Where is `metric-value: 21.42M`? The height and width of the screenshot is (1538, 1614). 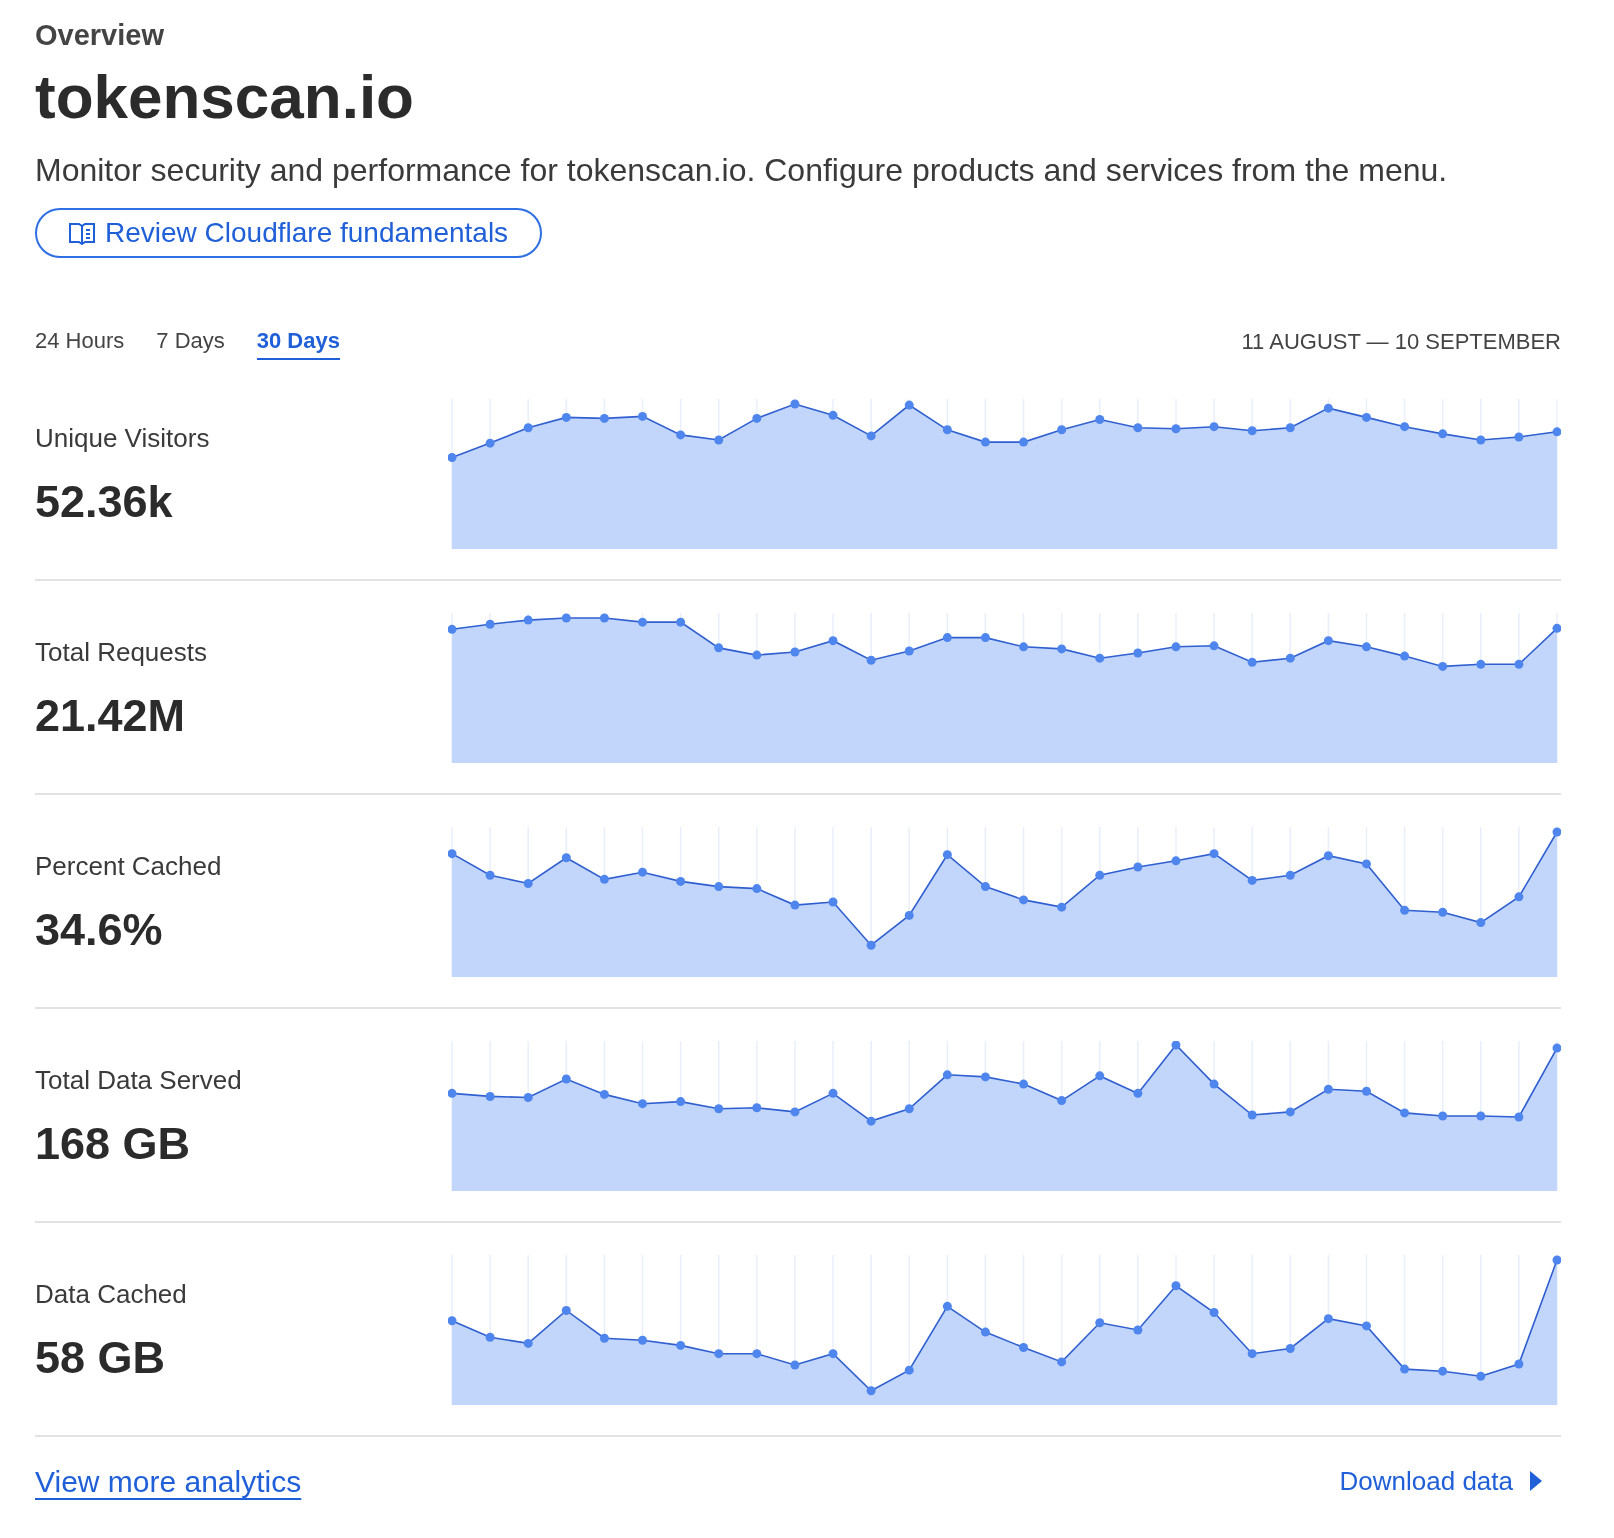
metric-value: 21.42M is located at coordinates (111, 715).